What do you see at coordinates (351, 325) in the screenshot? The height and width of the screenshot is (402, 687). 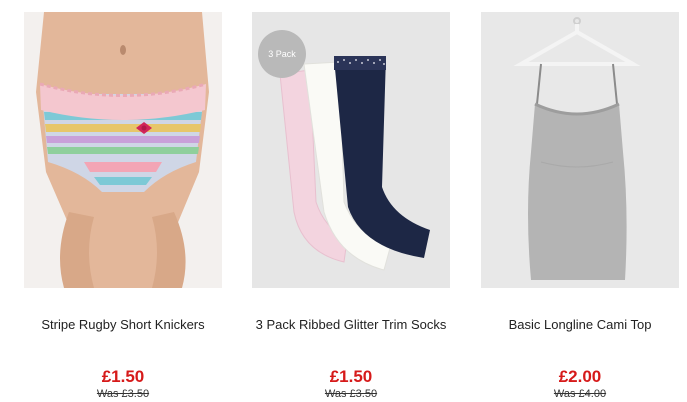 I see `product-title: 3 Pack Ribbed Glitter Trim Socks` at bounding box center [351, 325].